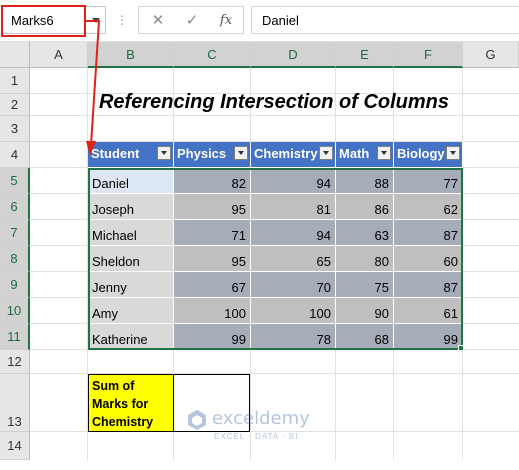  What do you see at coordinates (197, 420) in the screenshot?
I see `exceldemy-logo-icon` at bounding box center [197, 420].